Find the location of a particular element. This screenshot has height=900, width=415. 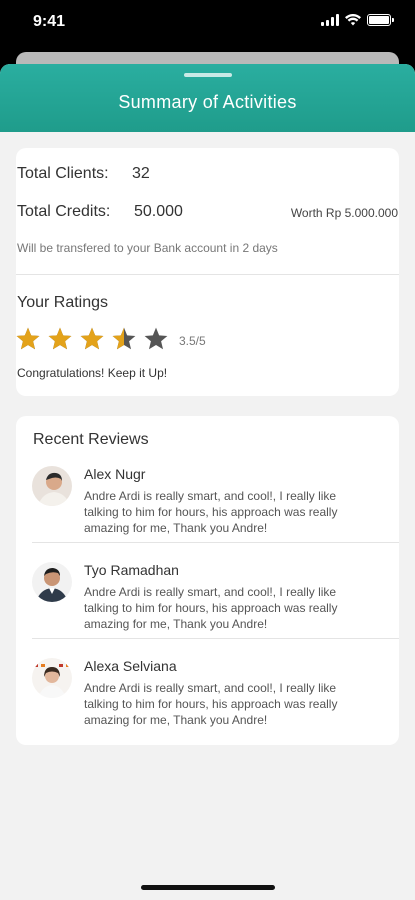

rating-message: Congratulations! Keep it Up! is located at coordinates (92, 373).